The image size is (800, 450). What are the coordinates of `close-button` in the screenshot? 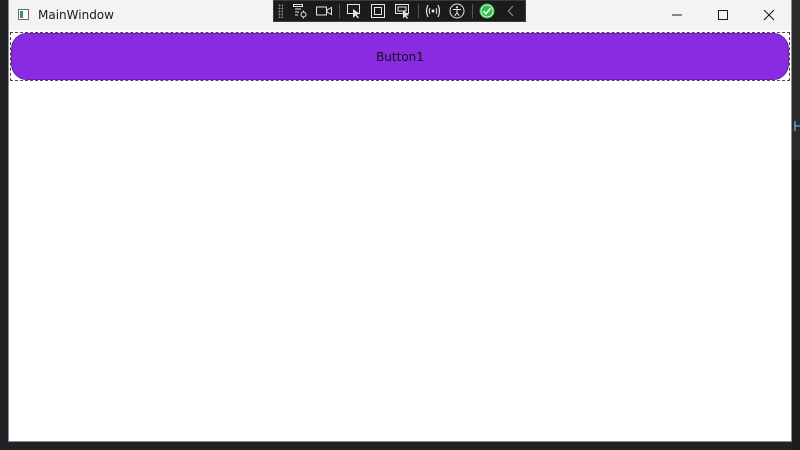 It's located at (769, 15).